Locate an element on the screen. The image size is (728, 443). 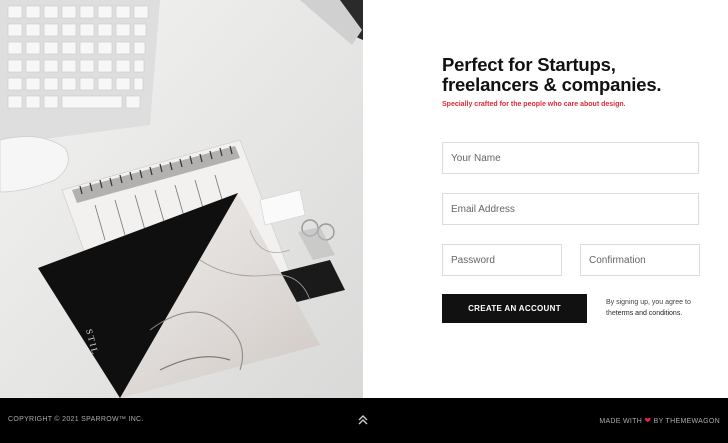
terms-link: terms and conditions. is located at coordinates (649, 313).